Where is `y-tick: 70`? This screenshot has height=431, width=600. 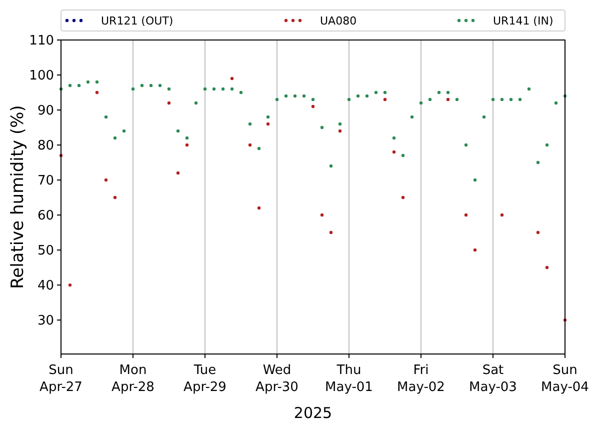 y-tick: 70 is located at coordinates (49, 181).